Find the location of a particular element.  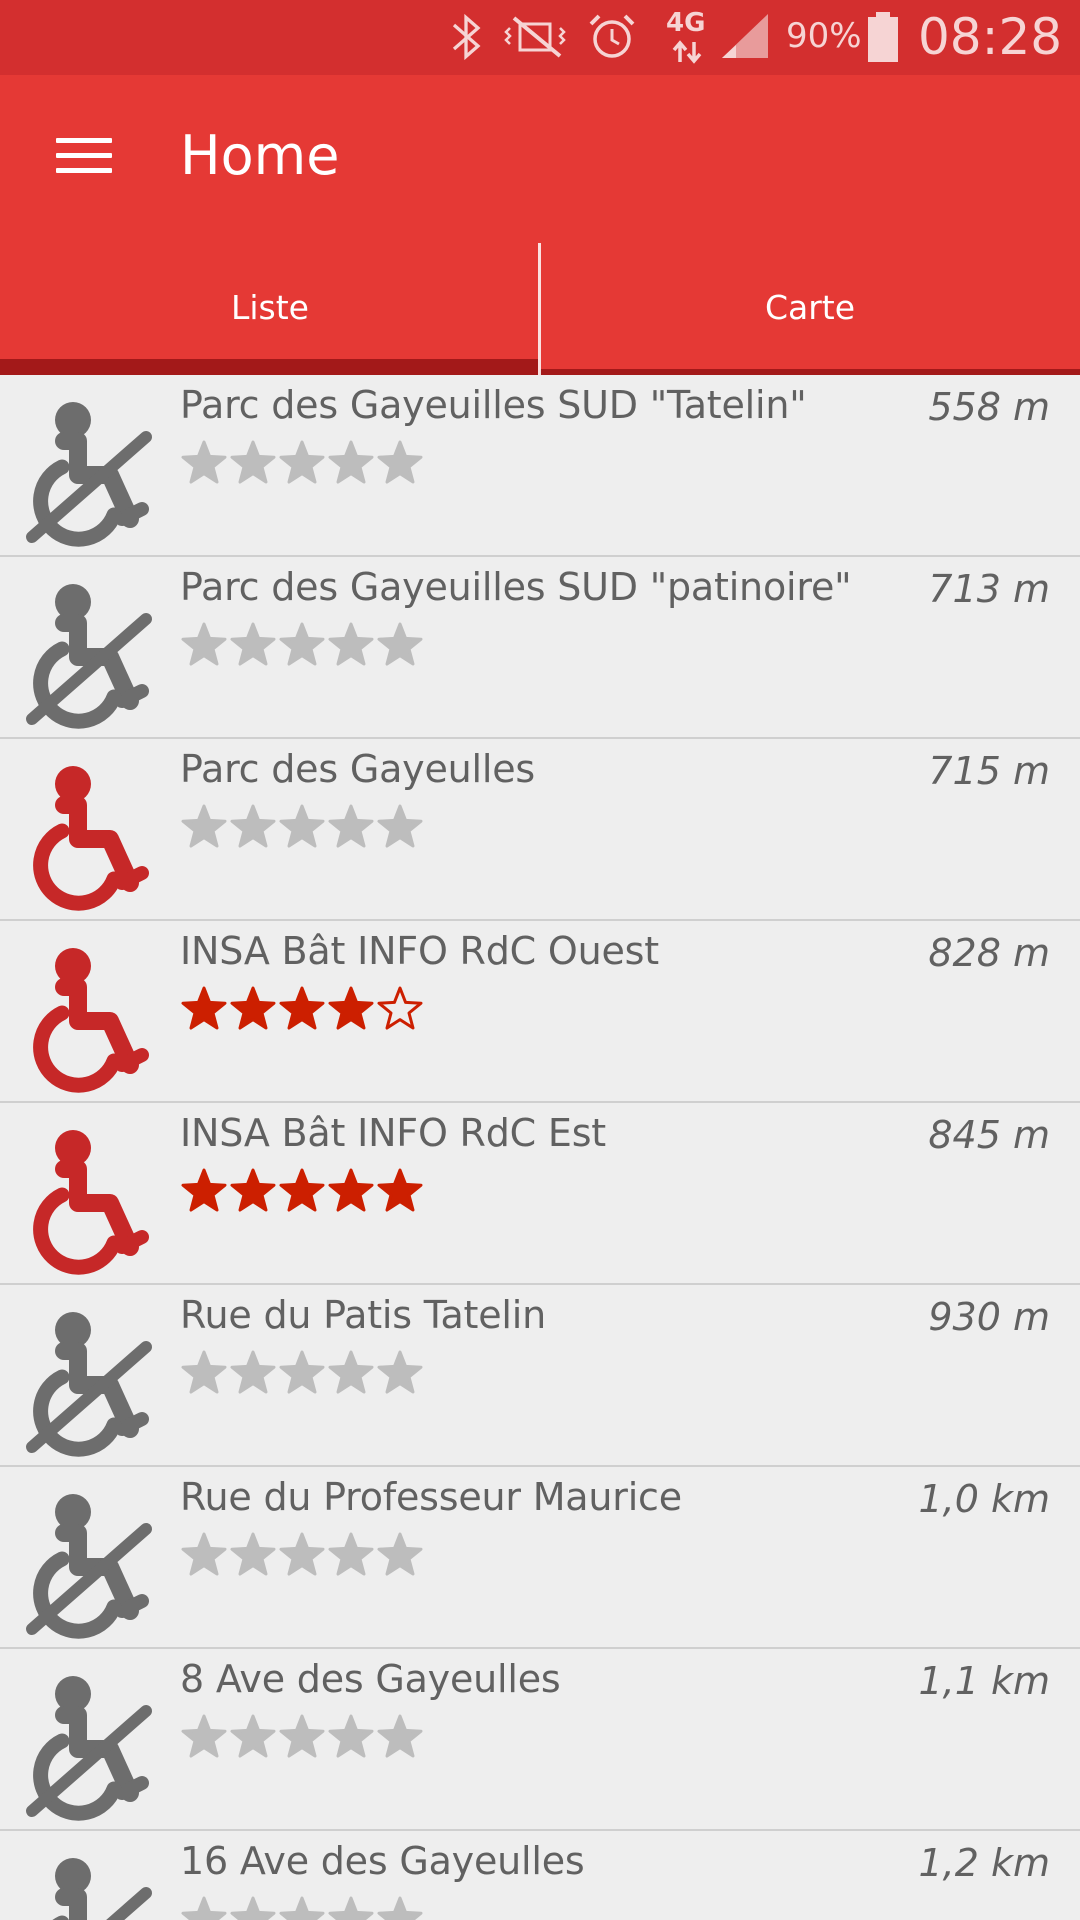

page-title: Home is located at coordinates (260, 155).